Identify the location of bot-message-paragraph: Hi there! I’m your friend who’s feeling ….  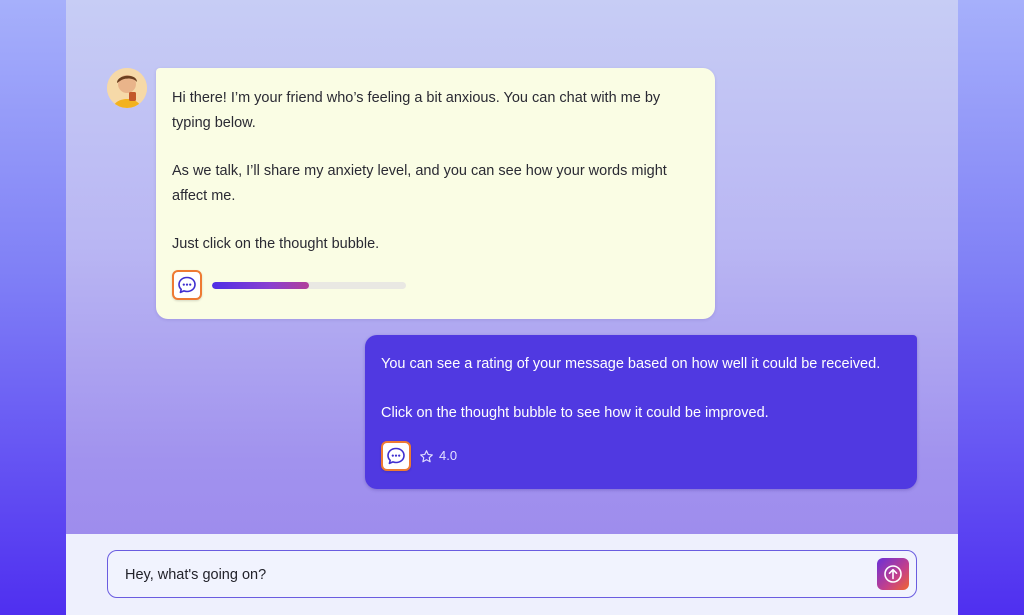
(416, 110).